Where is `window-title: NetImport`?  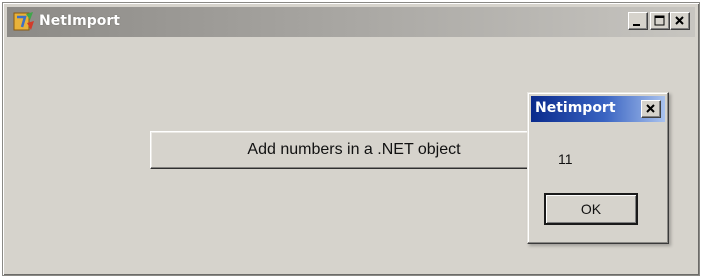
window-title: NetImport is located at coordinates (79, 21).